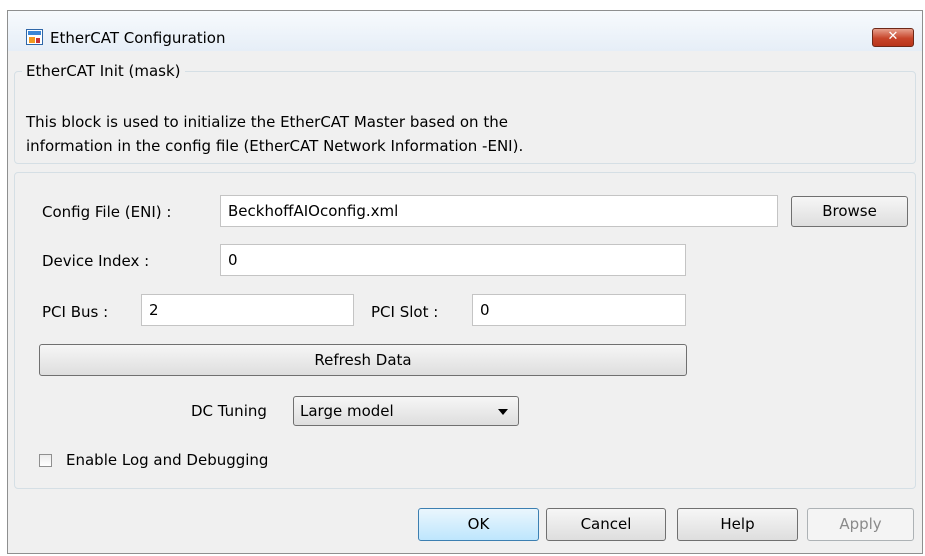 The image size is (925, 556). What do you see at coordinates (138, 38) in the screenshot?
I see `window-title: EtherCAT Configuration` at bounding box center [138, 38].